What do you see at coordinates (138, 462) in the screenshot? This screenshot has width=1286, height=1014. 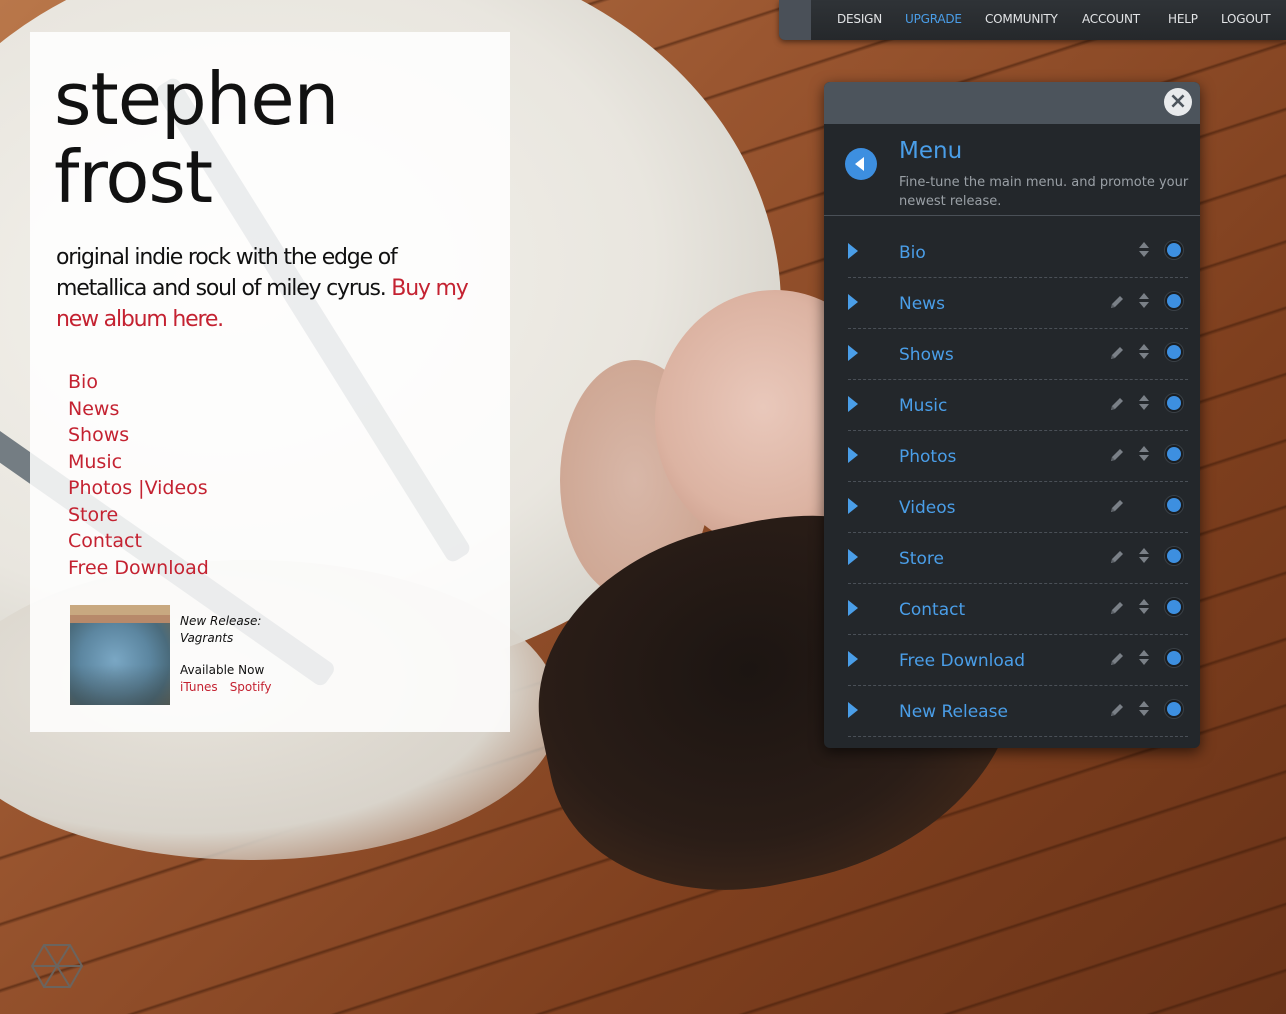 I see `site-nav-music: Music` at bounding box center [138, 462].